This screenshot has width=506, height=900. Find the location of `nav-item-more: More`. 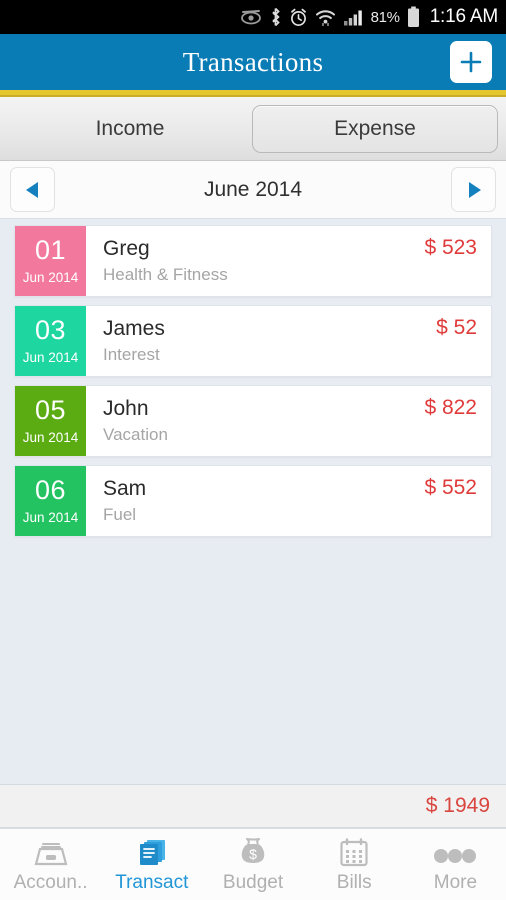

nav-item-more: More is located at coordinates (455, 864).